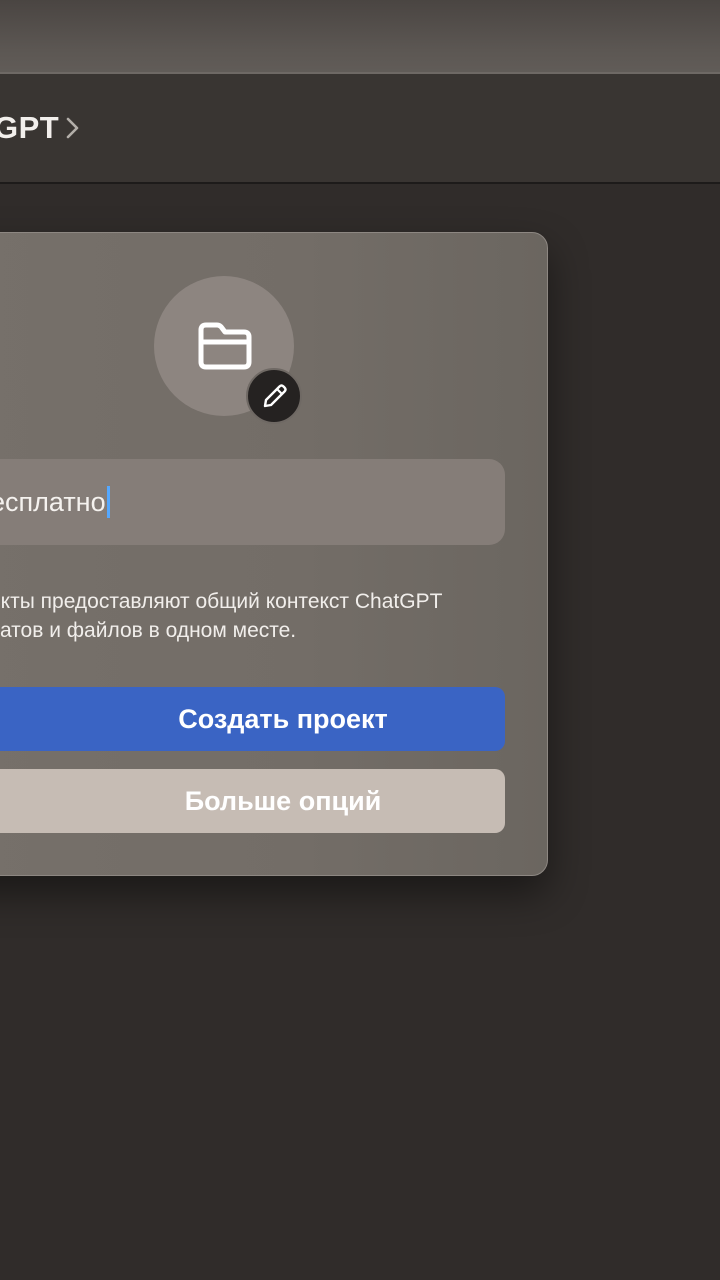 This screenshot has width=720, height=1280. I want to click on edit-avatar-button, so click(274, 396).